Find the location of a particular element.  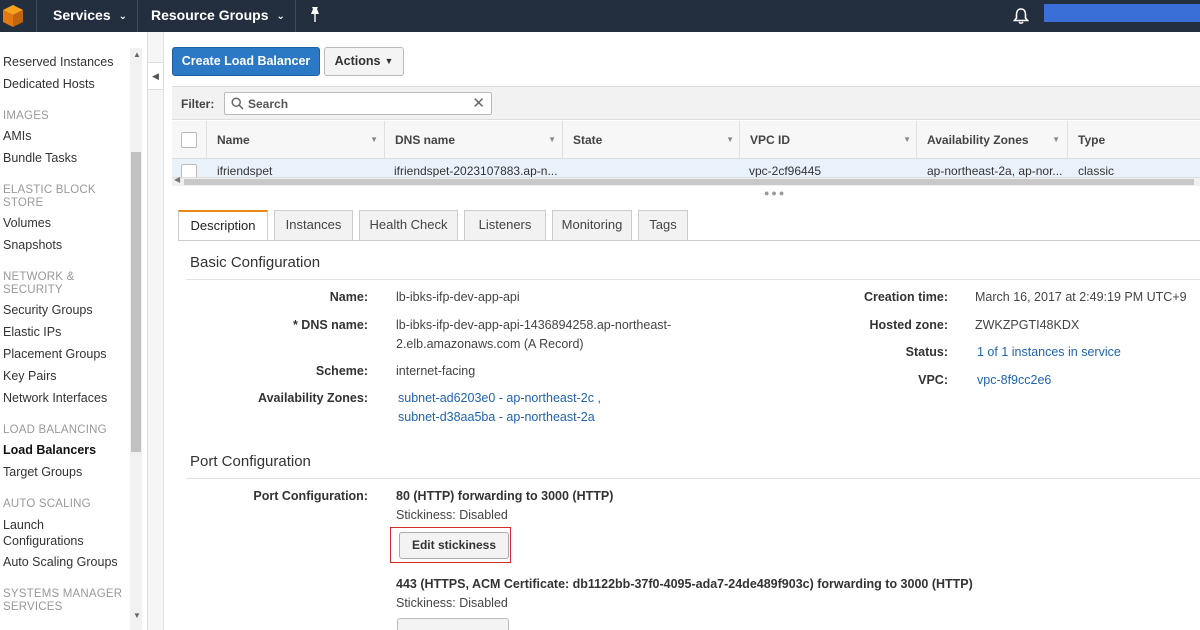

scheme-value: internet-facing is located at coordinates (436, 371).